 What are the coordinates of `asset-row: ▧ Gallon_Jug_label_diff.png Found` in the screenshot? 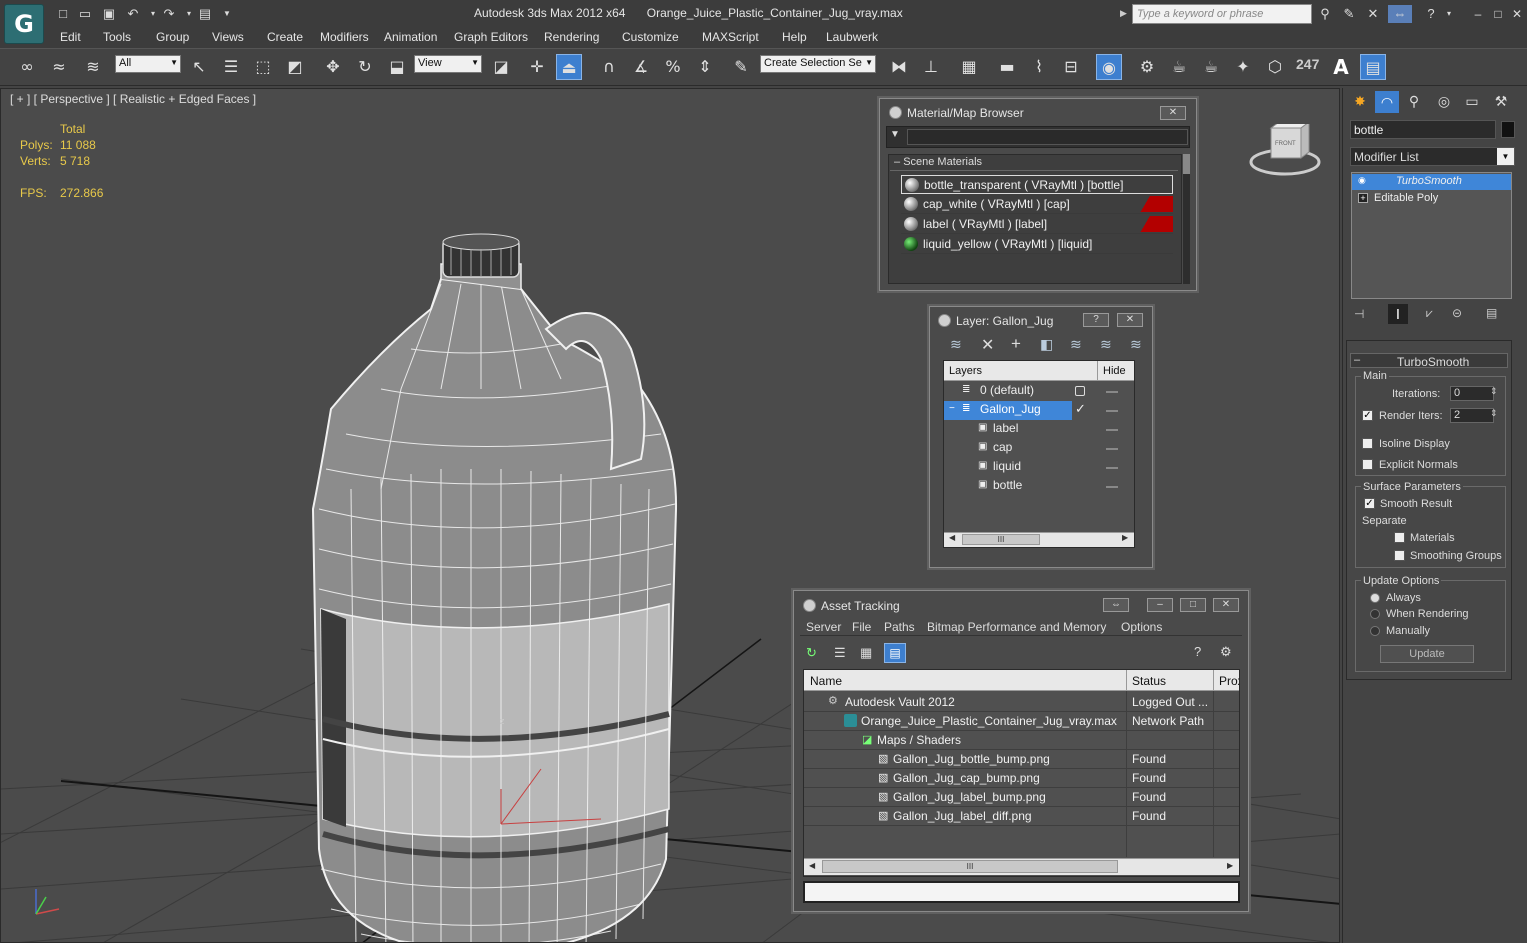 It's located at (1021, 816).